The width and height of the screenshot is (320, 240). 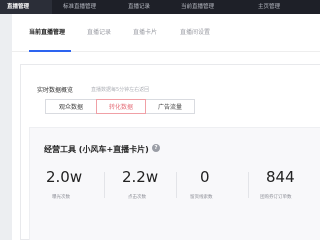 I want to click on metric-value-group-orders: 844, so click(x=280, y=177).